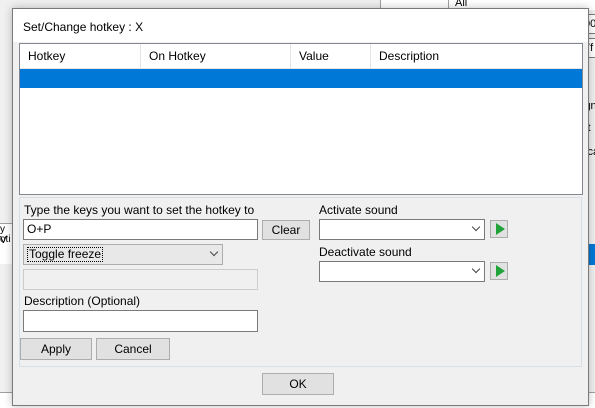  What do you see at coordinates (140, 321) in the screenshot?
I see `description-input` at bounding box center [140, 321].